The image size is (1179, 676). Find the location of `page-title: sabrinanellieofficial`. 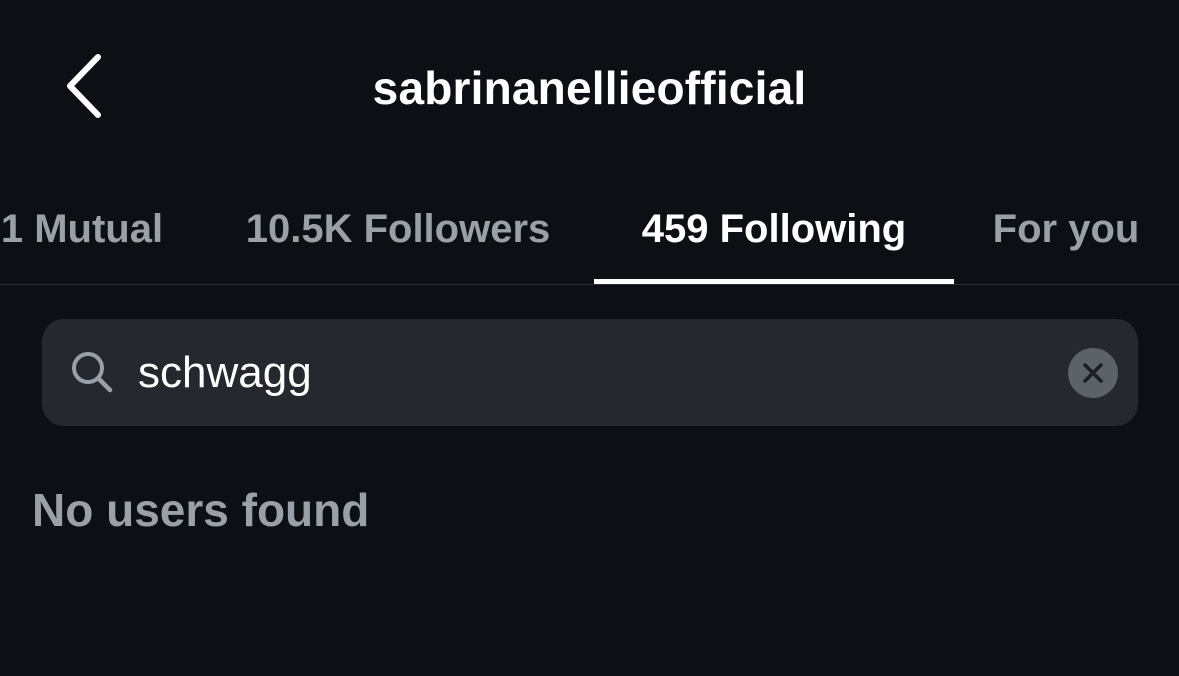

page-title: sabrinanellieofficial is located at coordinates (589, 88).